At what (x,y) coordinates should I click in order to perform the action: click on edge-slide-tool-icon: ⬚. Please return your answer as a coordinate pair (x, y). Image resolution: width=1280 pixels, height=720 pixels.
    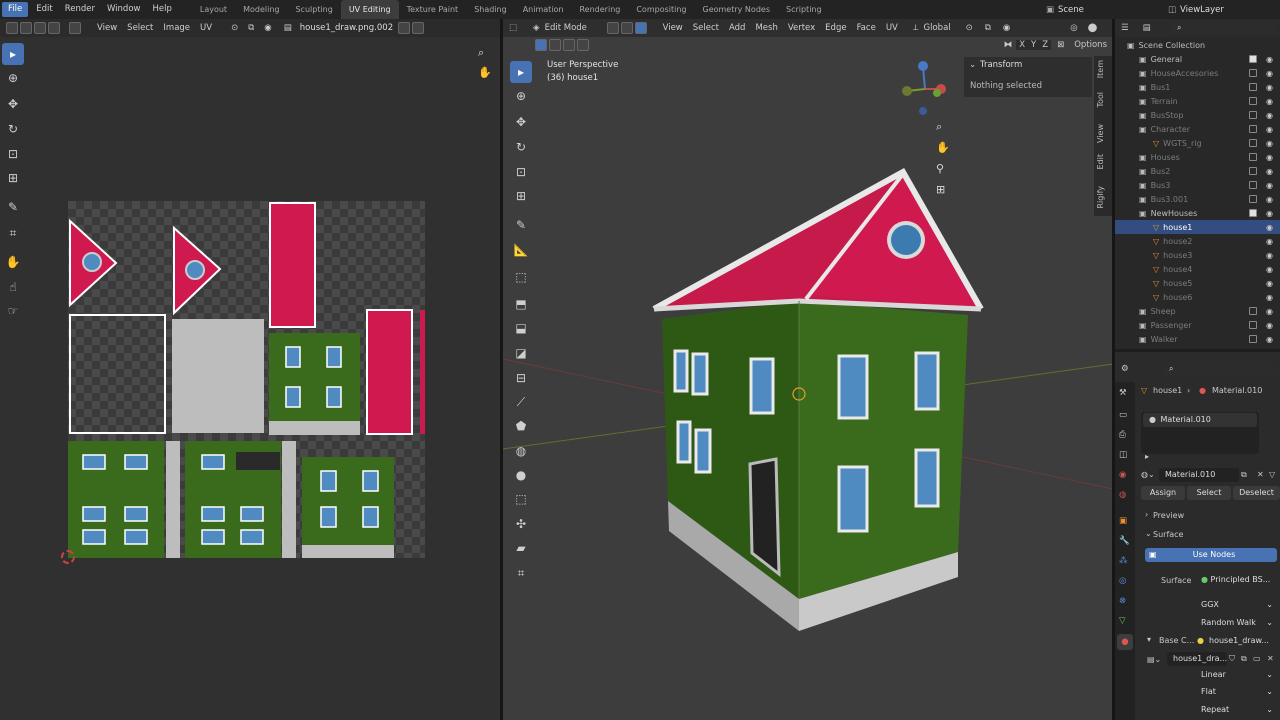
    Looking at the image, I should click on (521, 499).